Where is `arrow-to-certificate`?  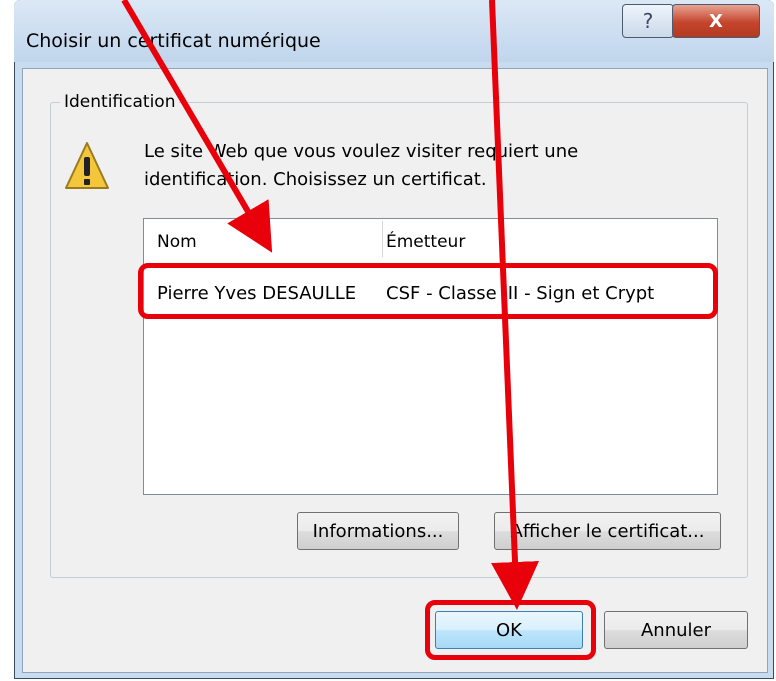
arrow-to-certificate is located at coordinates (197, 126).